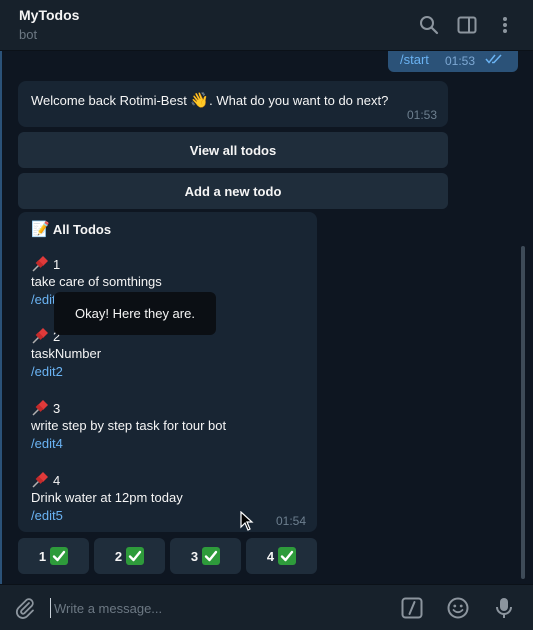  What do you see at coordinates (25, 608) in the screenshot?
I see `attach-icon` at bounding box center [25, 608].